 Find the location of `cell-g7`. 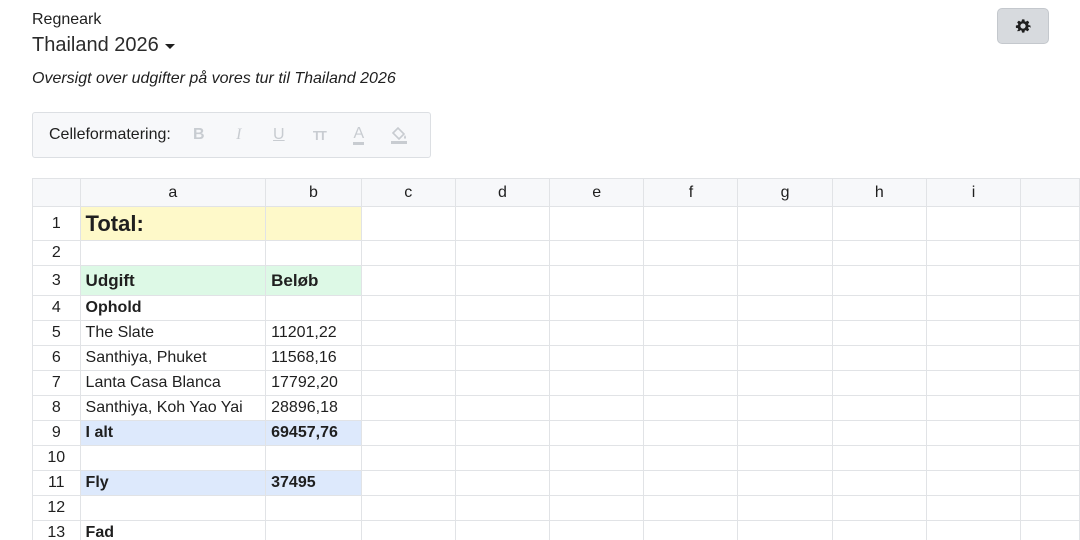

cell-g7 is located at coordinates (785, 383).